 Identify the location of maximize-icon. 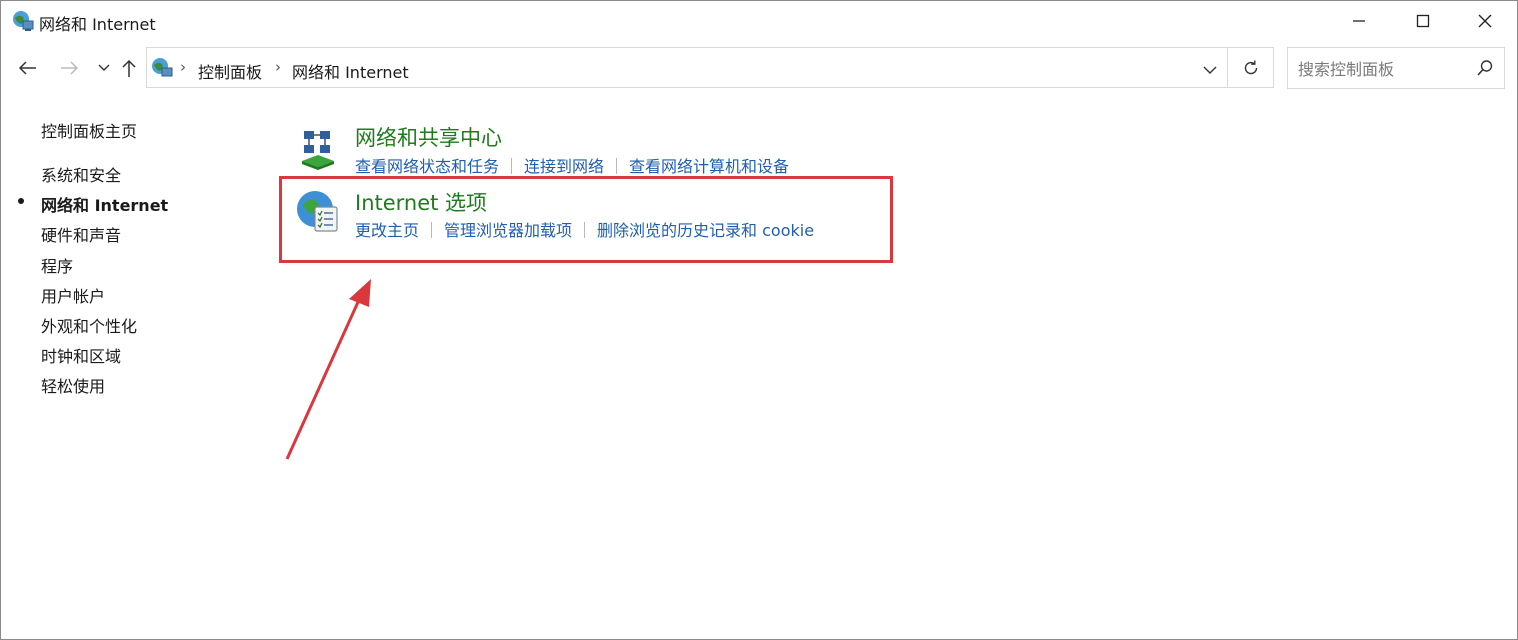
(1423, 21).